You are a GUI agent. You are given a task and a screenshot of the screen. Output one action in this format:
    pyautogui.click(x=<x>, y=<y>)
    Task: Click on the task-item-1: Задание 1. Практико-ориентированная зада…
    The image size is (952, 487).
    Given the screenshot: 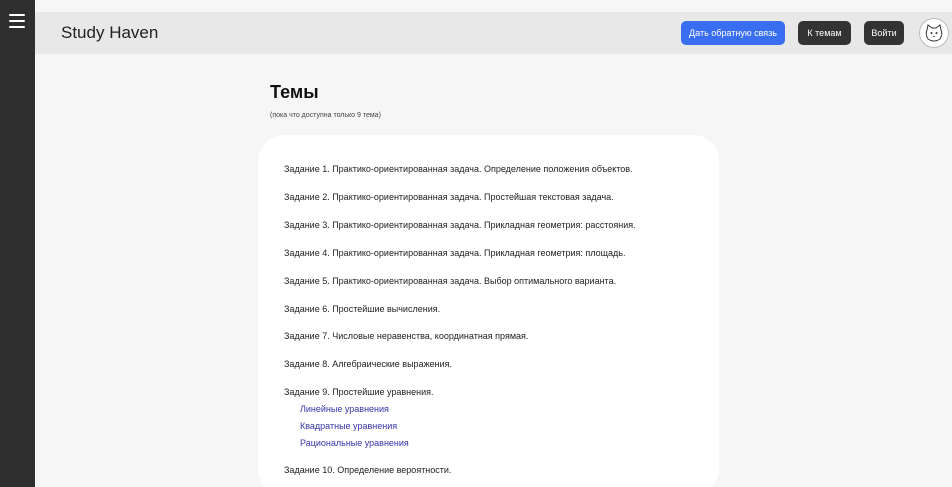 What is the action you would take?
    pyautogui.click(x=458, y=169)
    